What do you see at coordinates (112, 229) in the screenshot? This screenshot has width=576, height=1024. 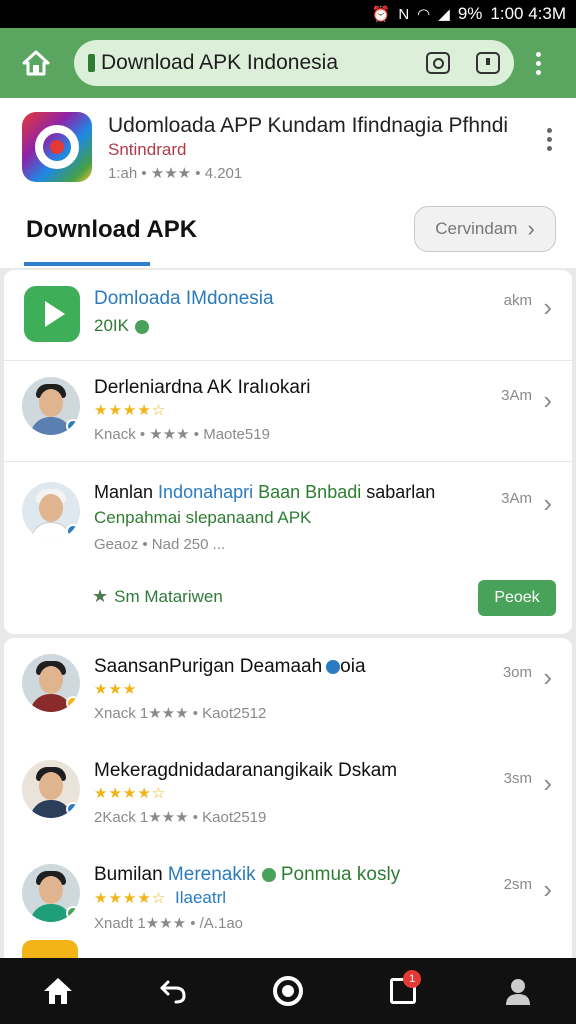 I see `section-title: Download APK` at bounding box center [112, 229].